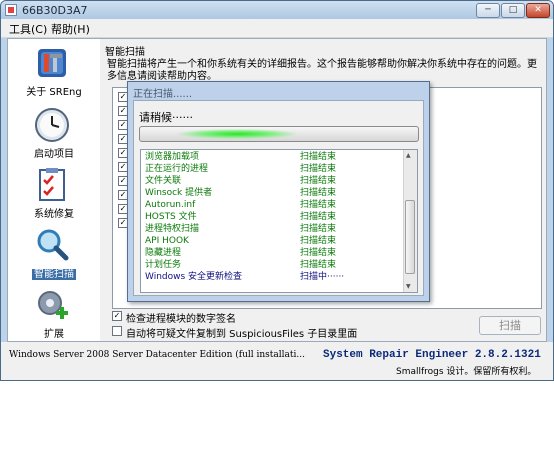 The width and height of the screenshot is (554, 460). Describe the element at coordinates (241, 181) in the screenshot. I see `scan-status-row: 文件关联 扫描结束` at that location.